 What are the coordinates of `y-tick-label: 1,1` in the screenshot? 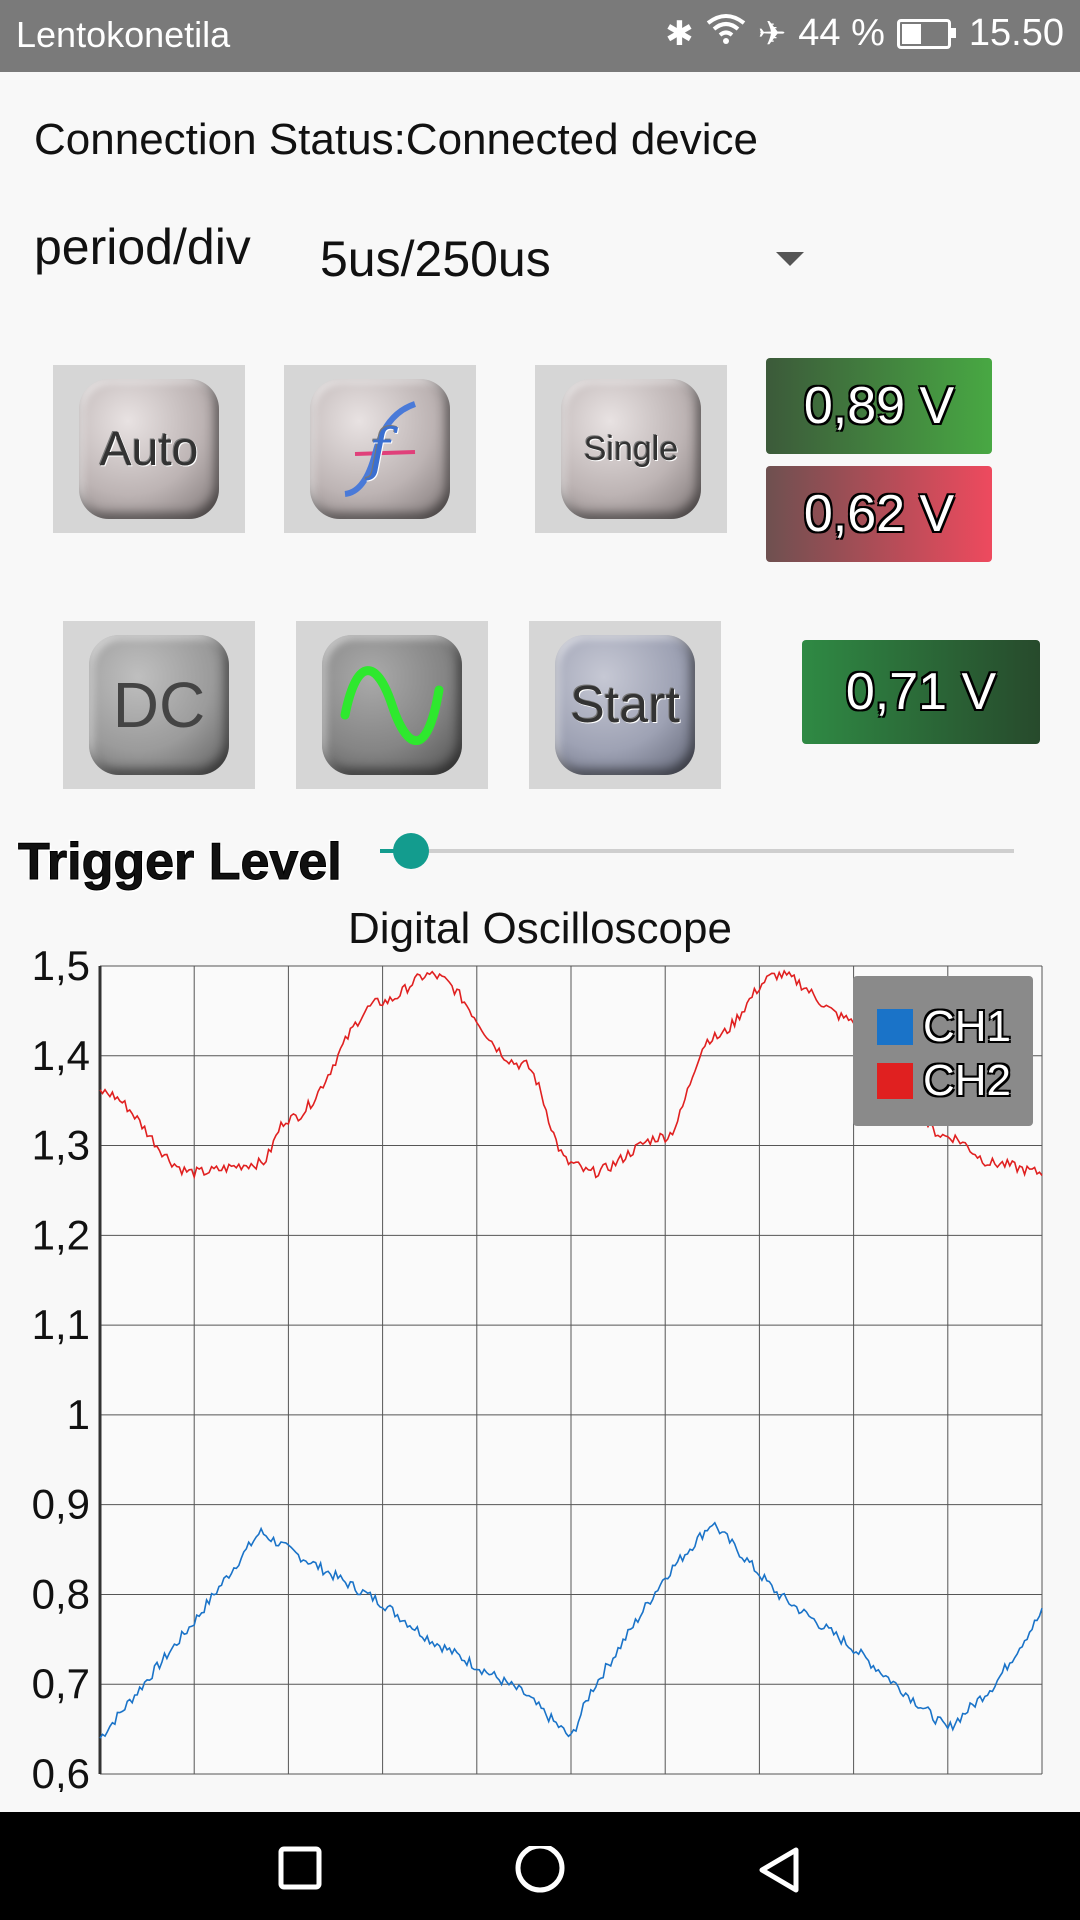 It's located at (61, 1324).